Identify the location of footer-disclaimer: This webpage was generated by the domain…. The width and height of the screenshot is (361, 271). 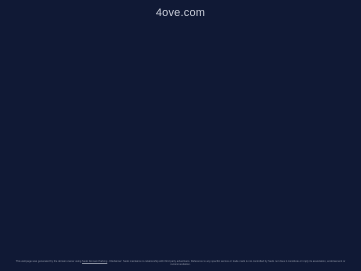
(180, 263).